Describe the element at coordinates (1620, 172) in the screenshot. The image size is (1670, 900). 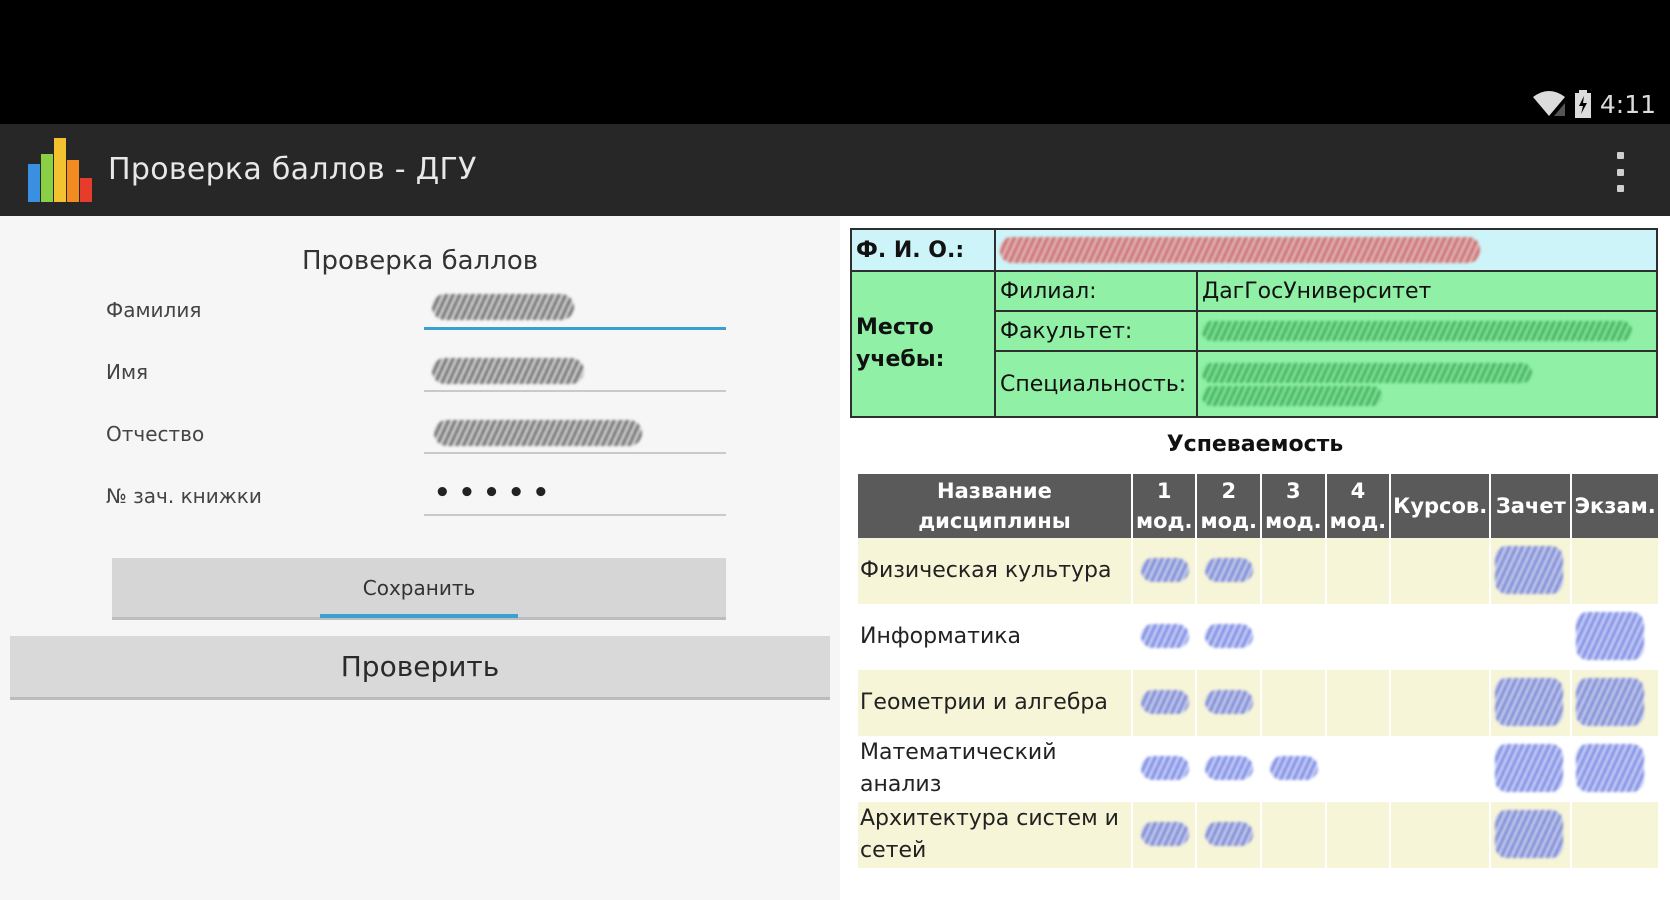
I see `overflow-menu-icon` at that location.